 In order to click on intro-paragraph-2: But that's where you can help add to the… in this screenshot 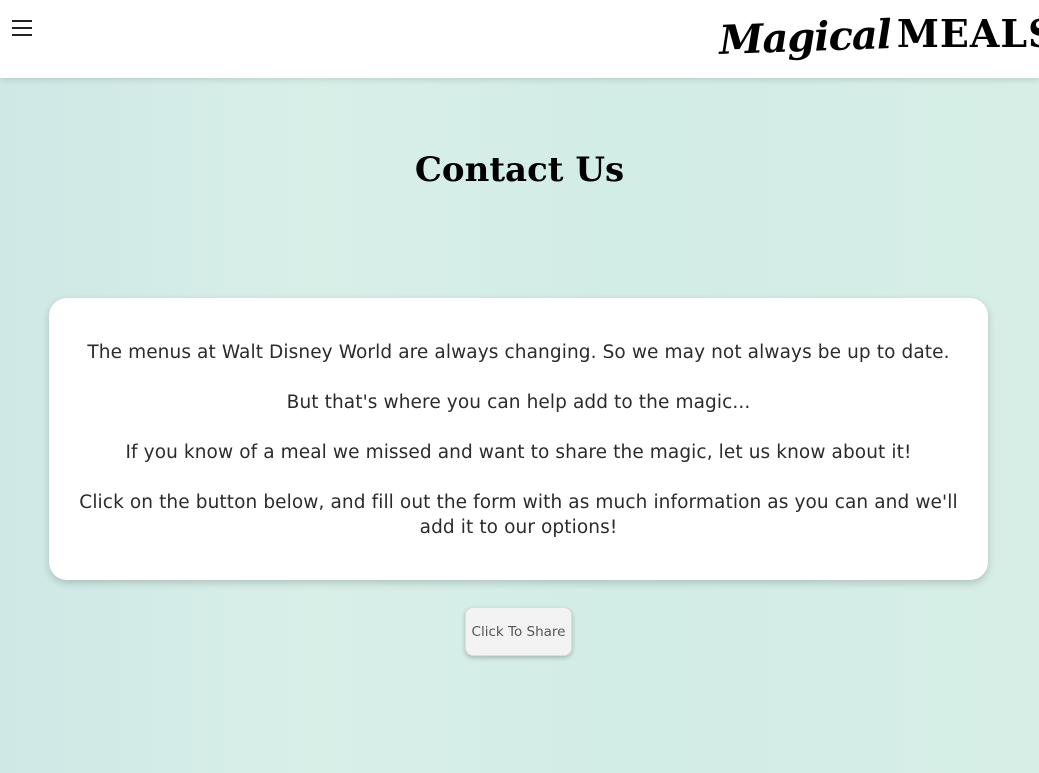, I will do `click(518, 402)`.